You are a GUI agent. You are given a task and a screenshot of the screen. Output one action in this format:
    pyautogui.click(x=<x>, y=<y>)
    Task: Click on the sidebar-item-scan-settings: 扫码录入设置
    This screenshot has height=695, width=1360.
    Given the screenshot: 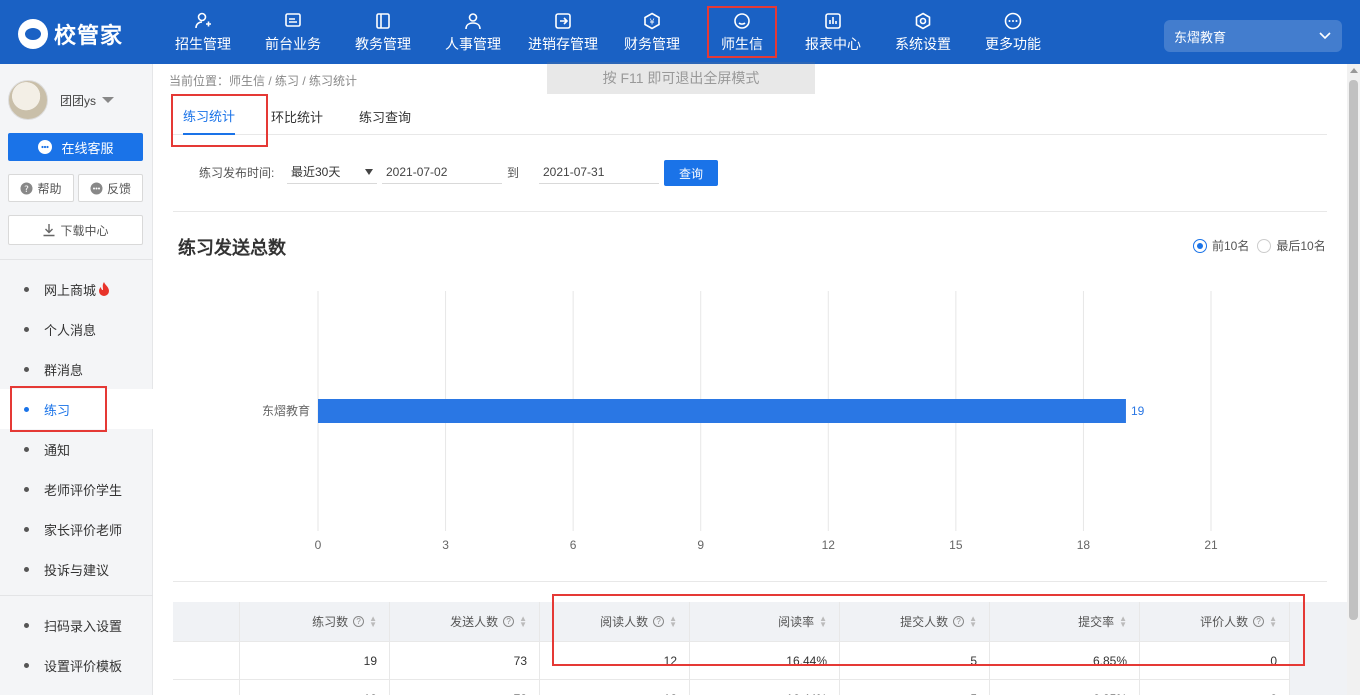 What is the action you would take?
    pyautogui.click(x=76, y=625)
    